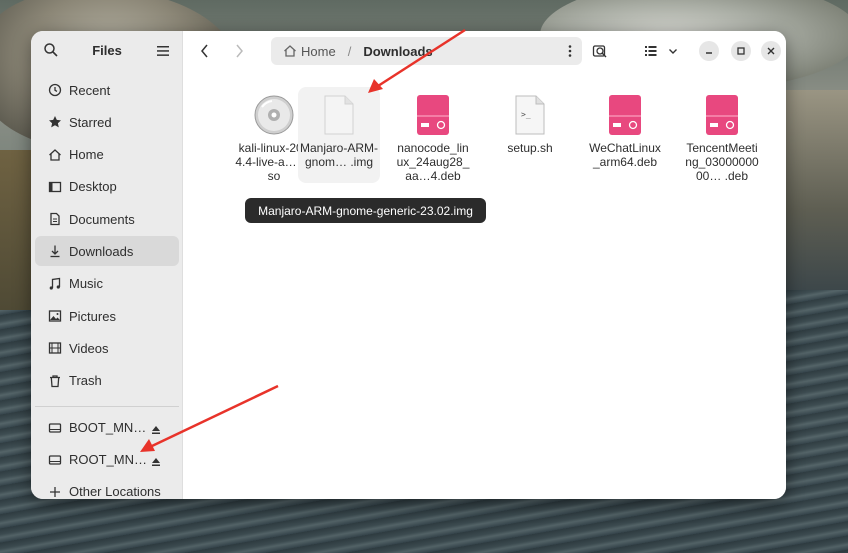 The image size is (848, 553). What do you see at coordinates (417, 60) in the screenshot?
I see `arrow-to-downloads-annotation` at bounding box center [417, 60].